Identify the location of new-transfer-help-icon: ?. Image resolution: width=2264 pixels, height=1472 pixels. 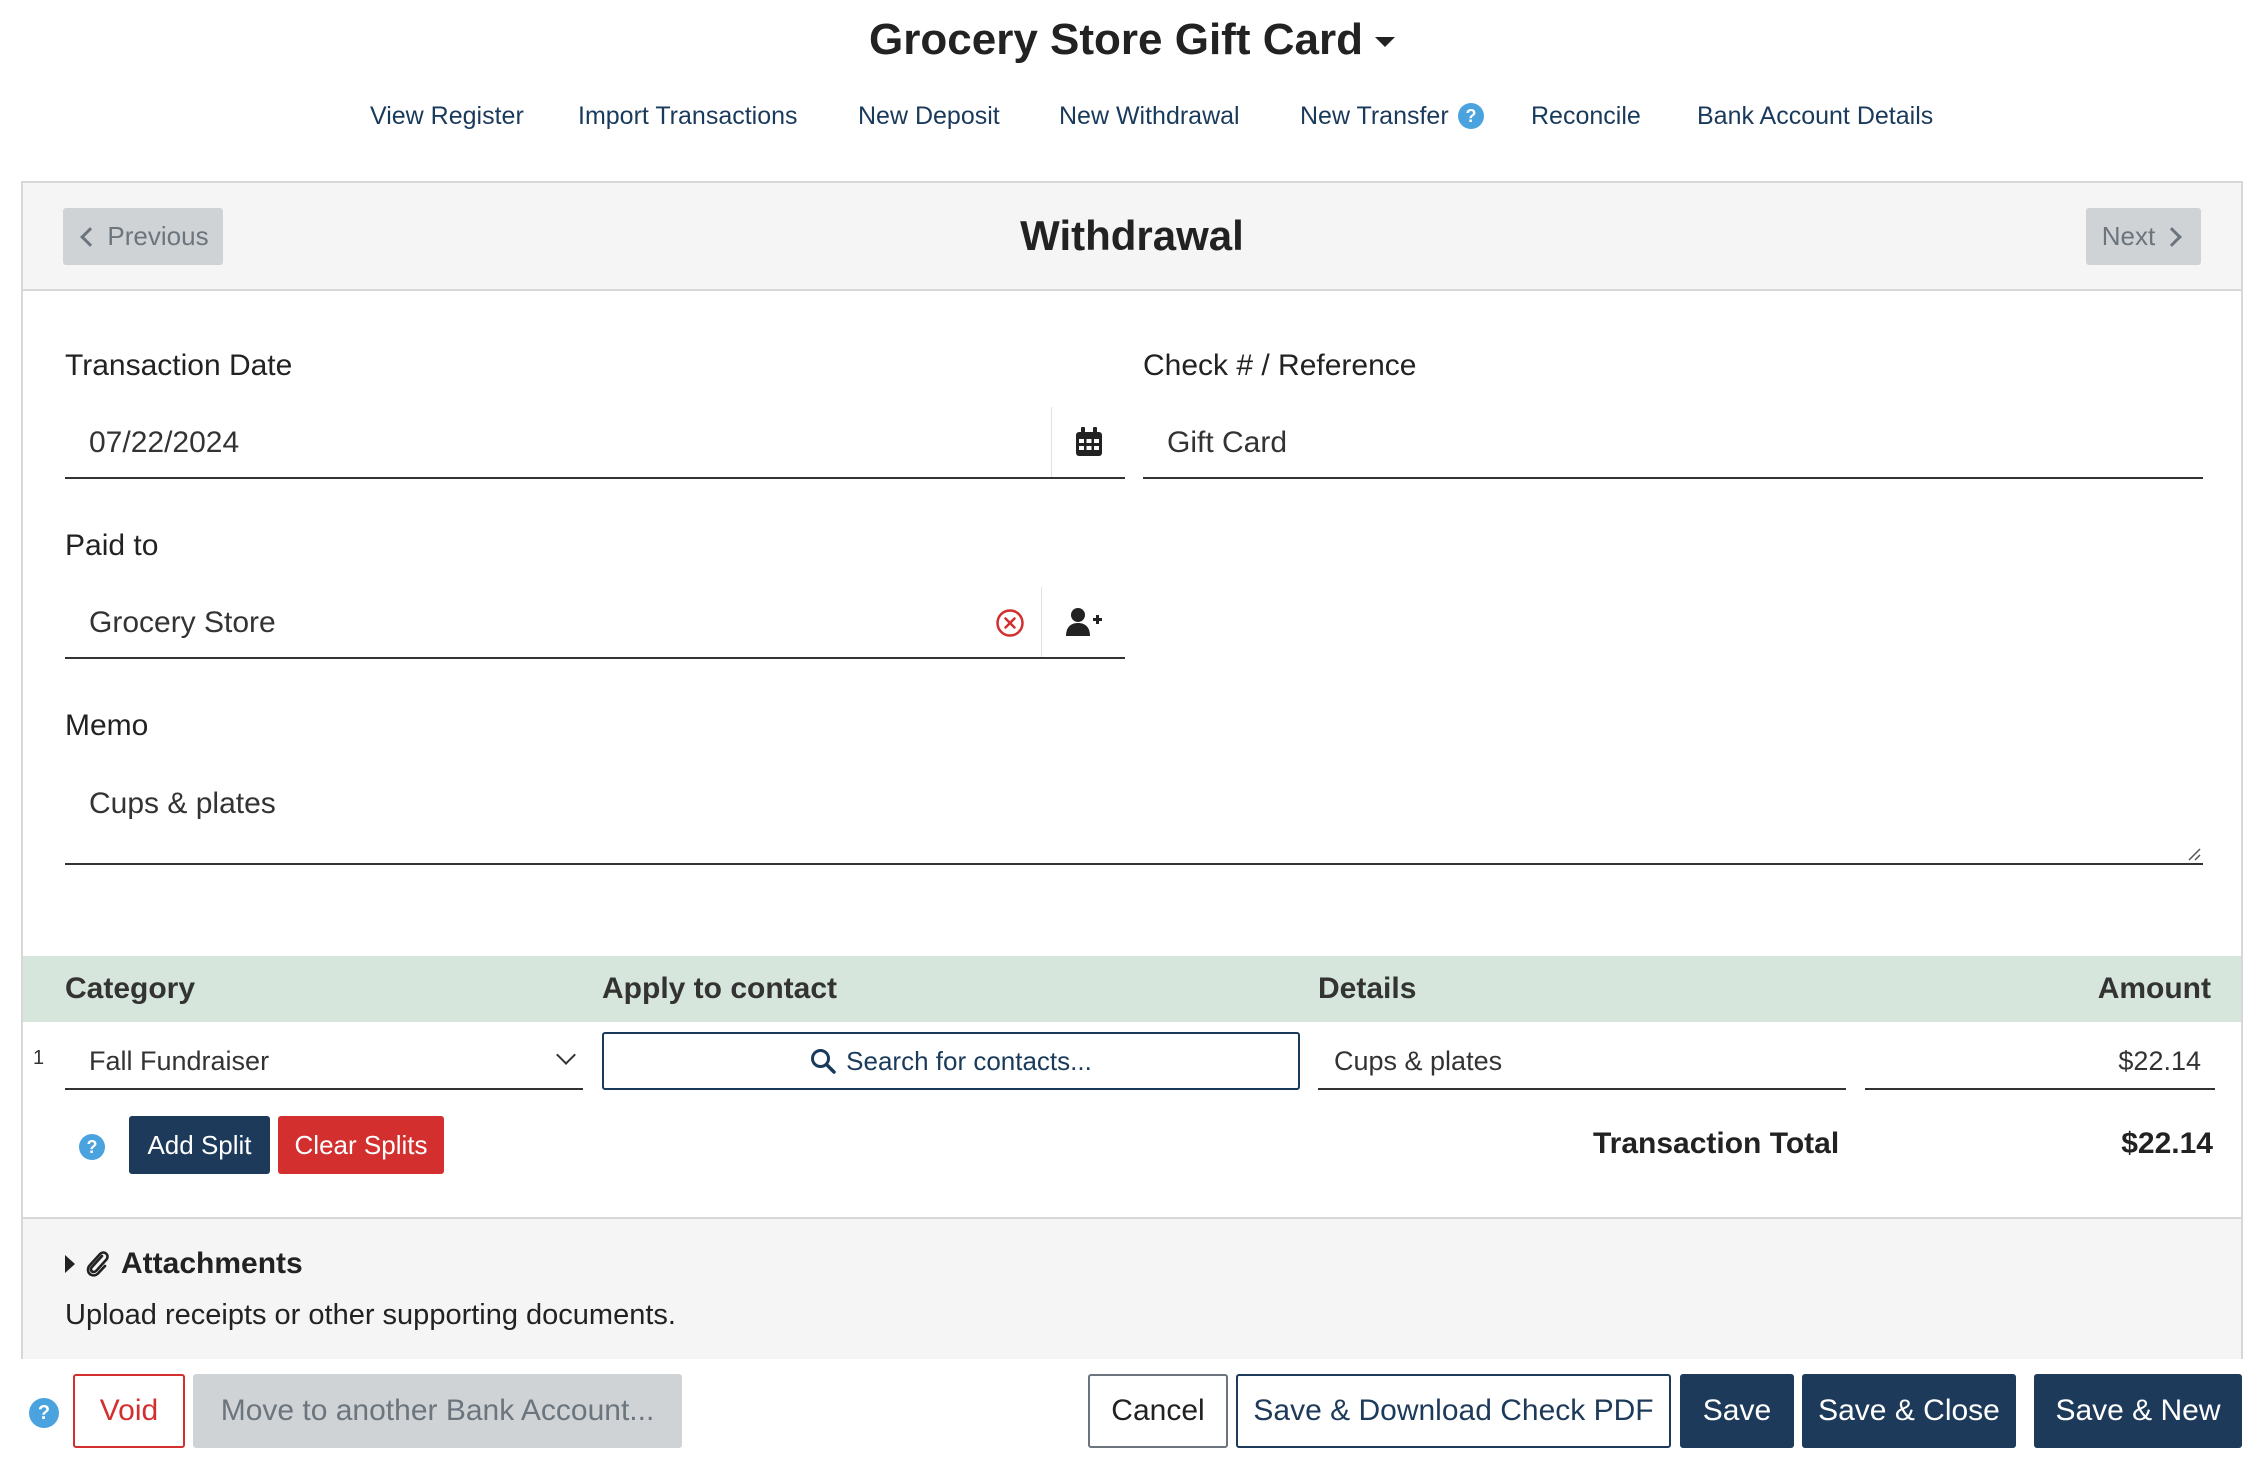
(1471, 116).